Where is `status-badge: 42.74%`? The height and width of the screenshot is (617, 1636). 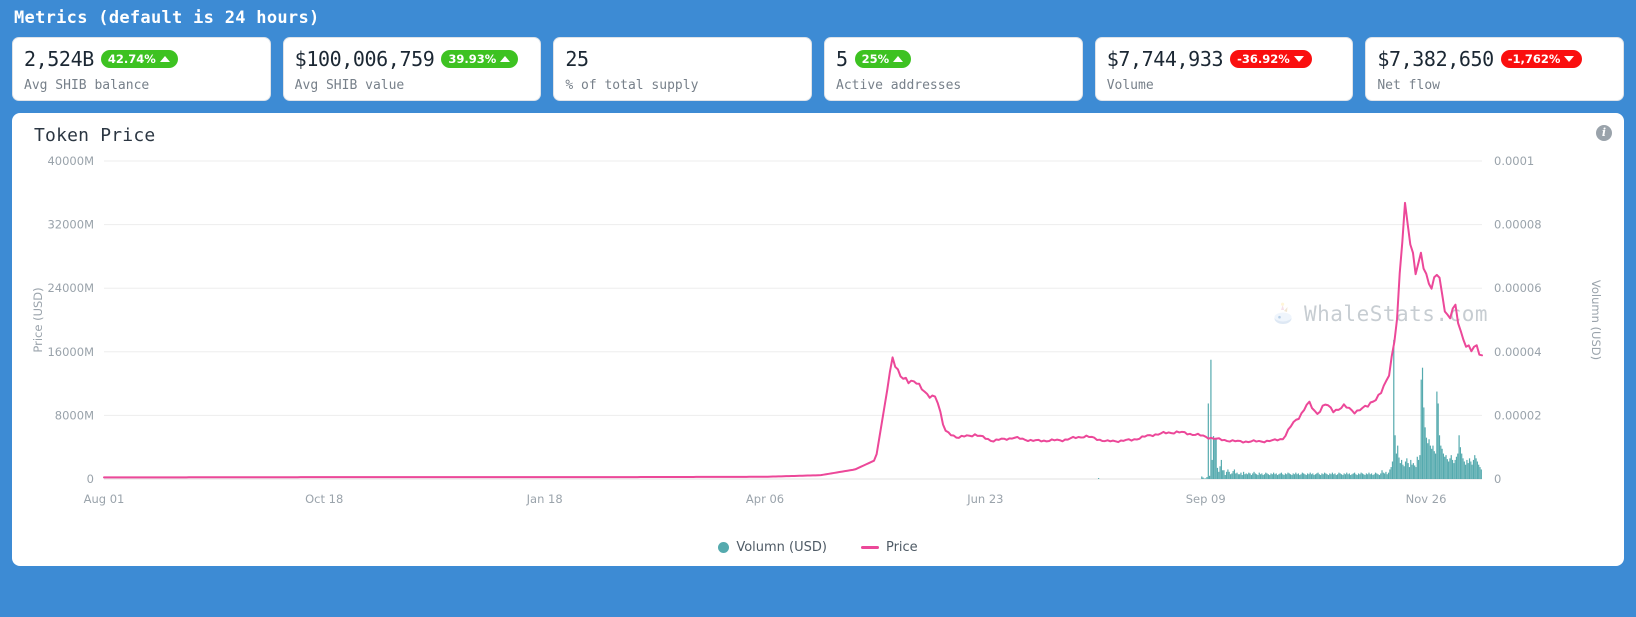 status-badge: 42.74% is located at coordinates (139, 59).